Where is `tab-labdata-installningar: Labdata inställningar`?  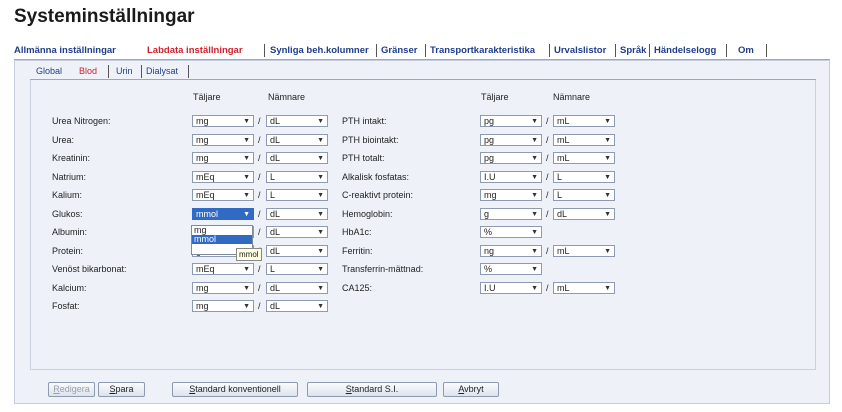 tab-labdata-installningar: Labdata inställningar is located at coordinates (195, 50).